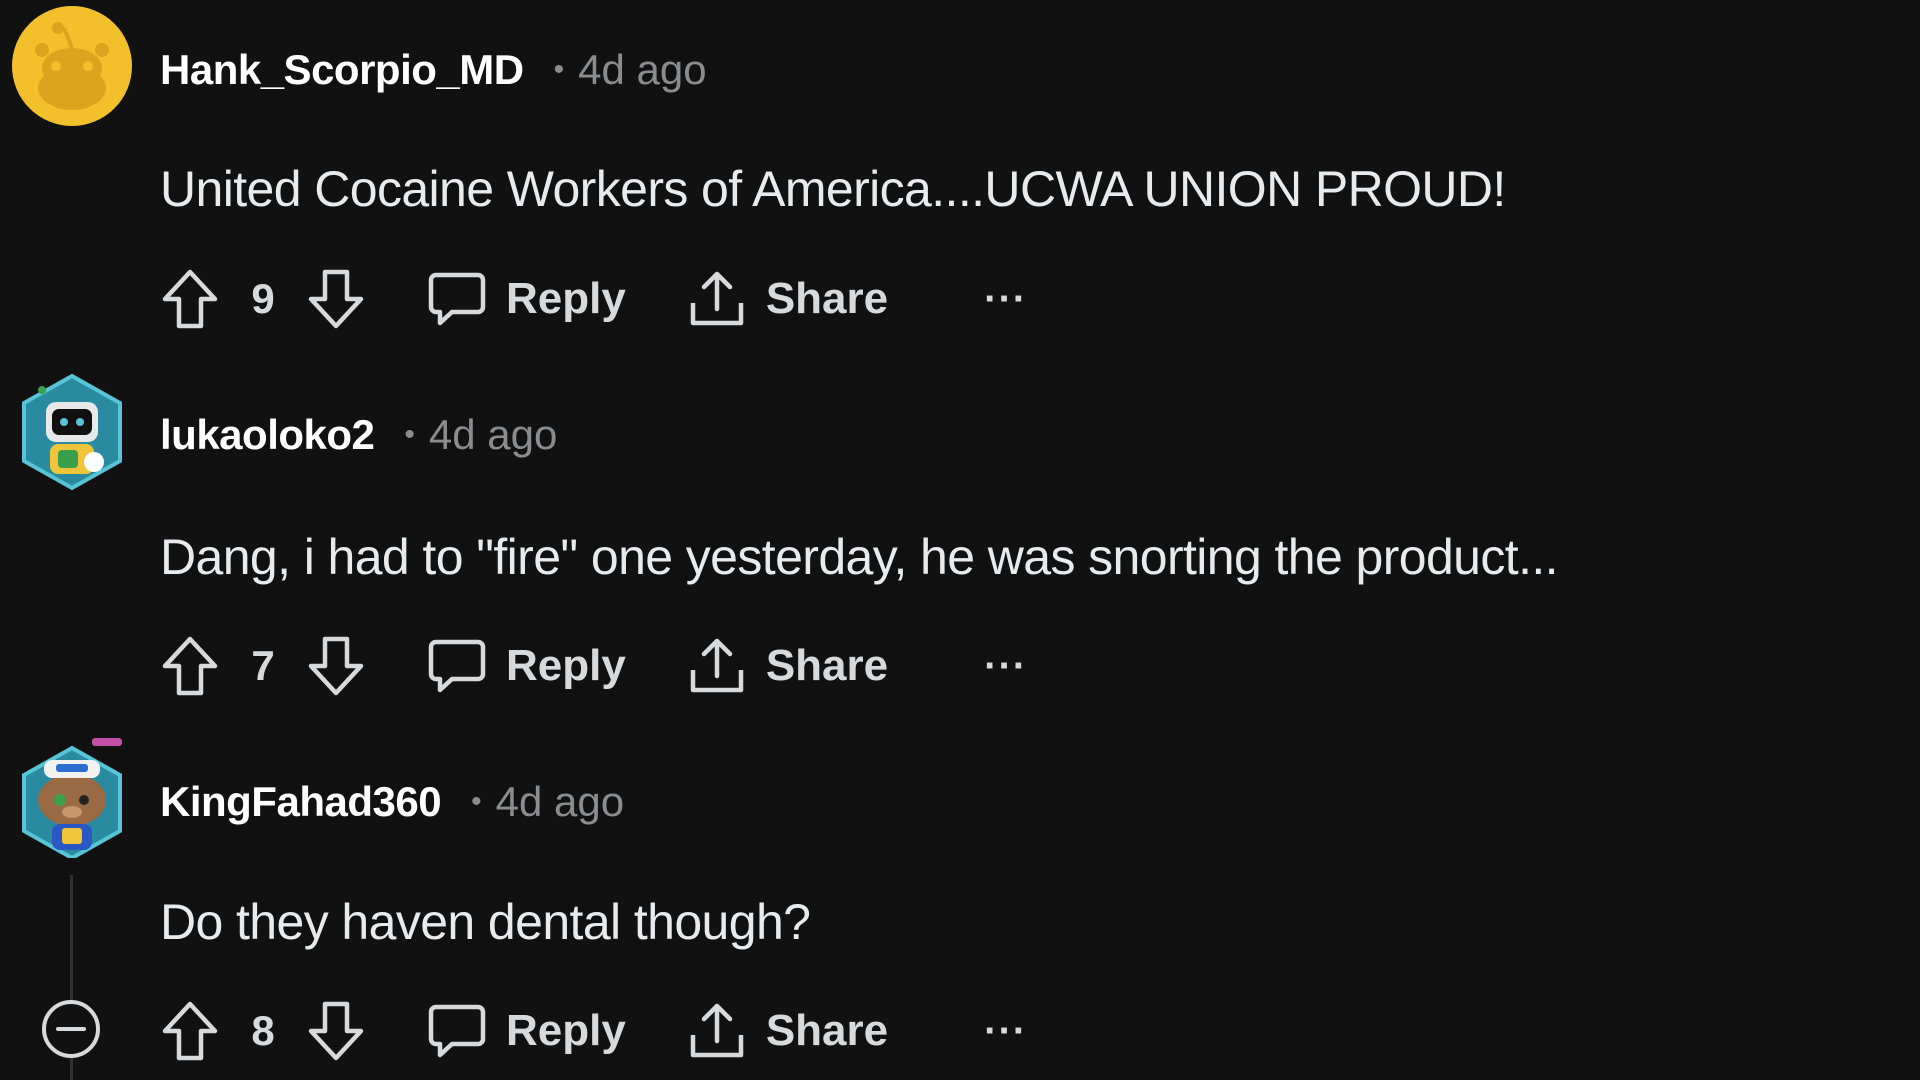 The width and height of the screenshot is (1920, 1080). I want to click on vote-score: 8, so click(263, 1030).